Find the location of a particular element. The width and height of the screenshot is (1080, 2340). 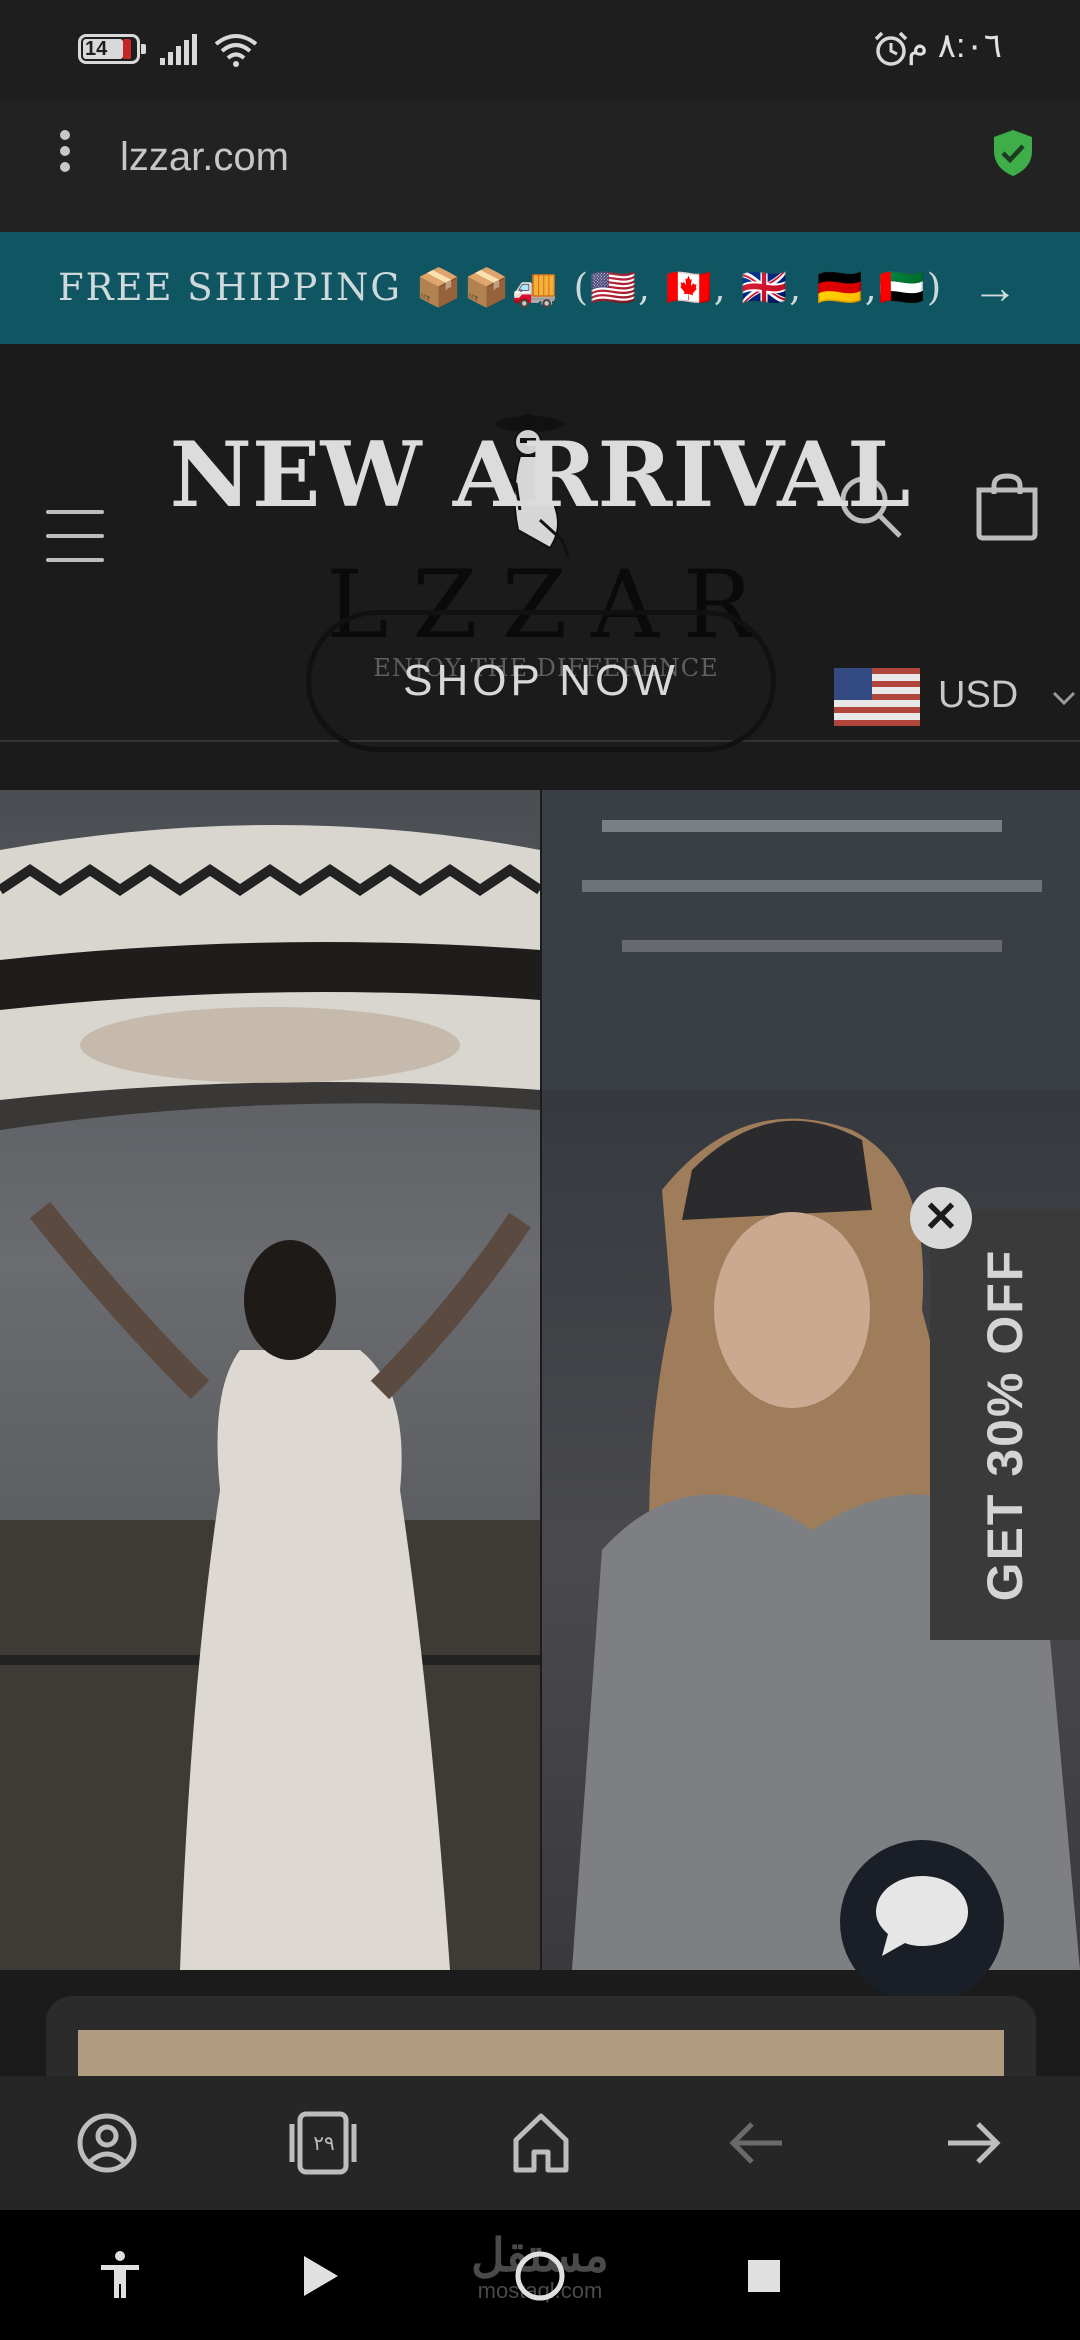

browser-menu-icon is located at coordinates (65, 155).